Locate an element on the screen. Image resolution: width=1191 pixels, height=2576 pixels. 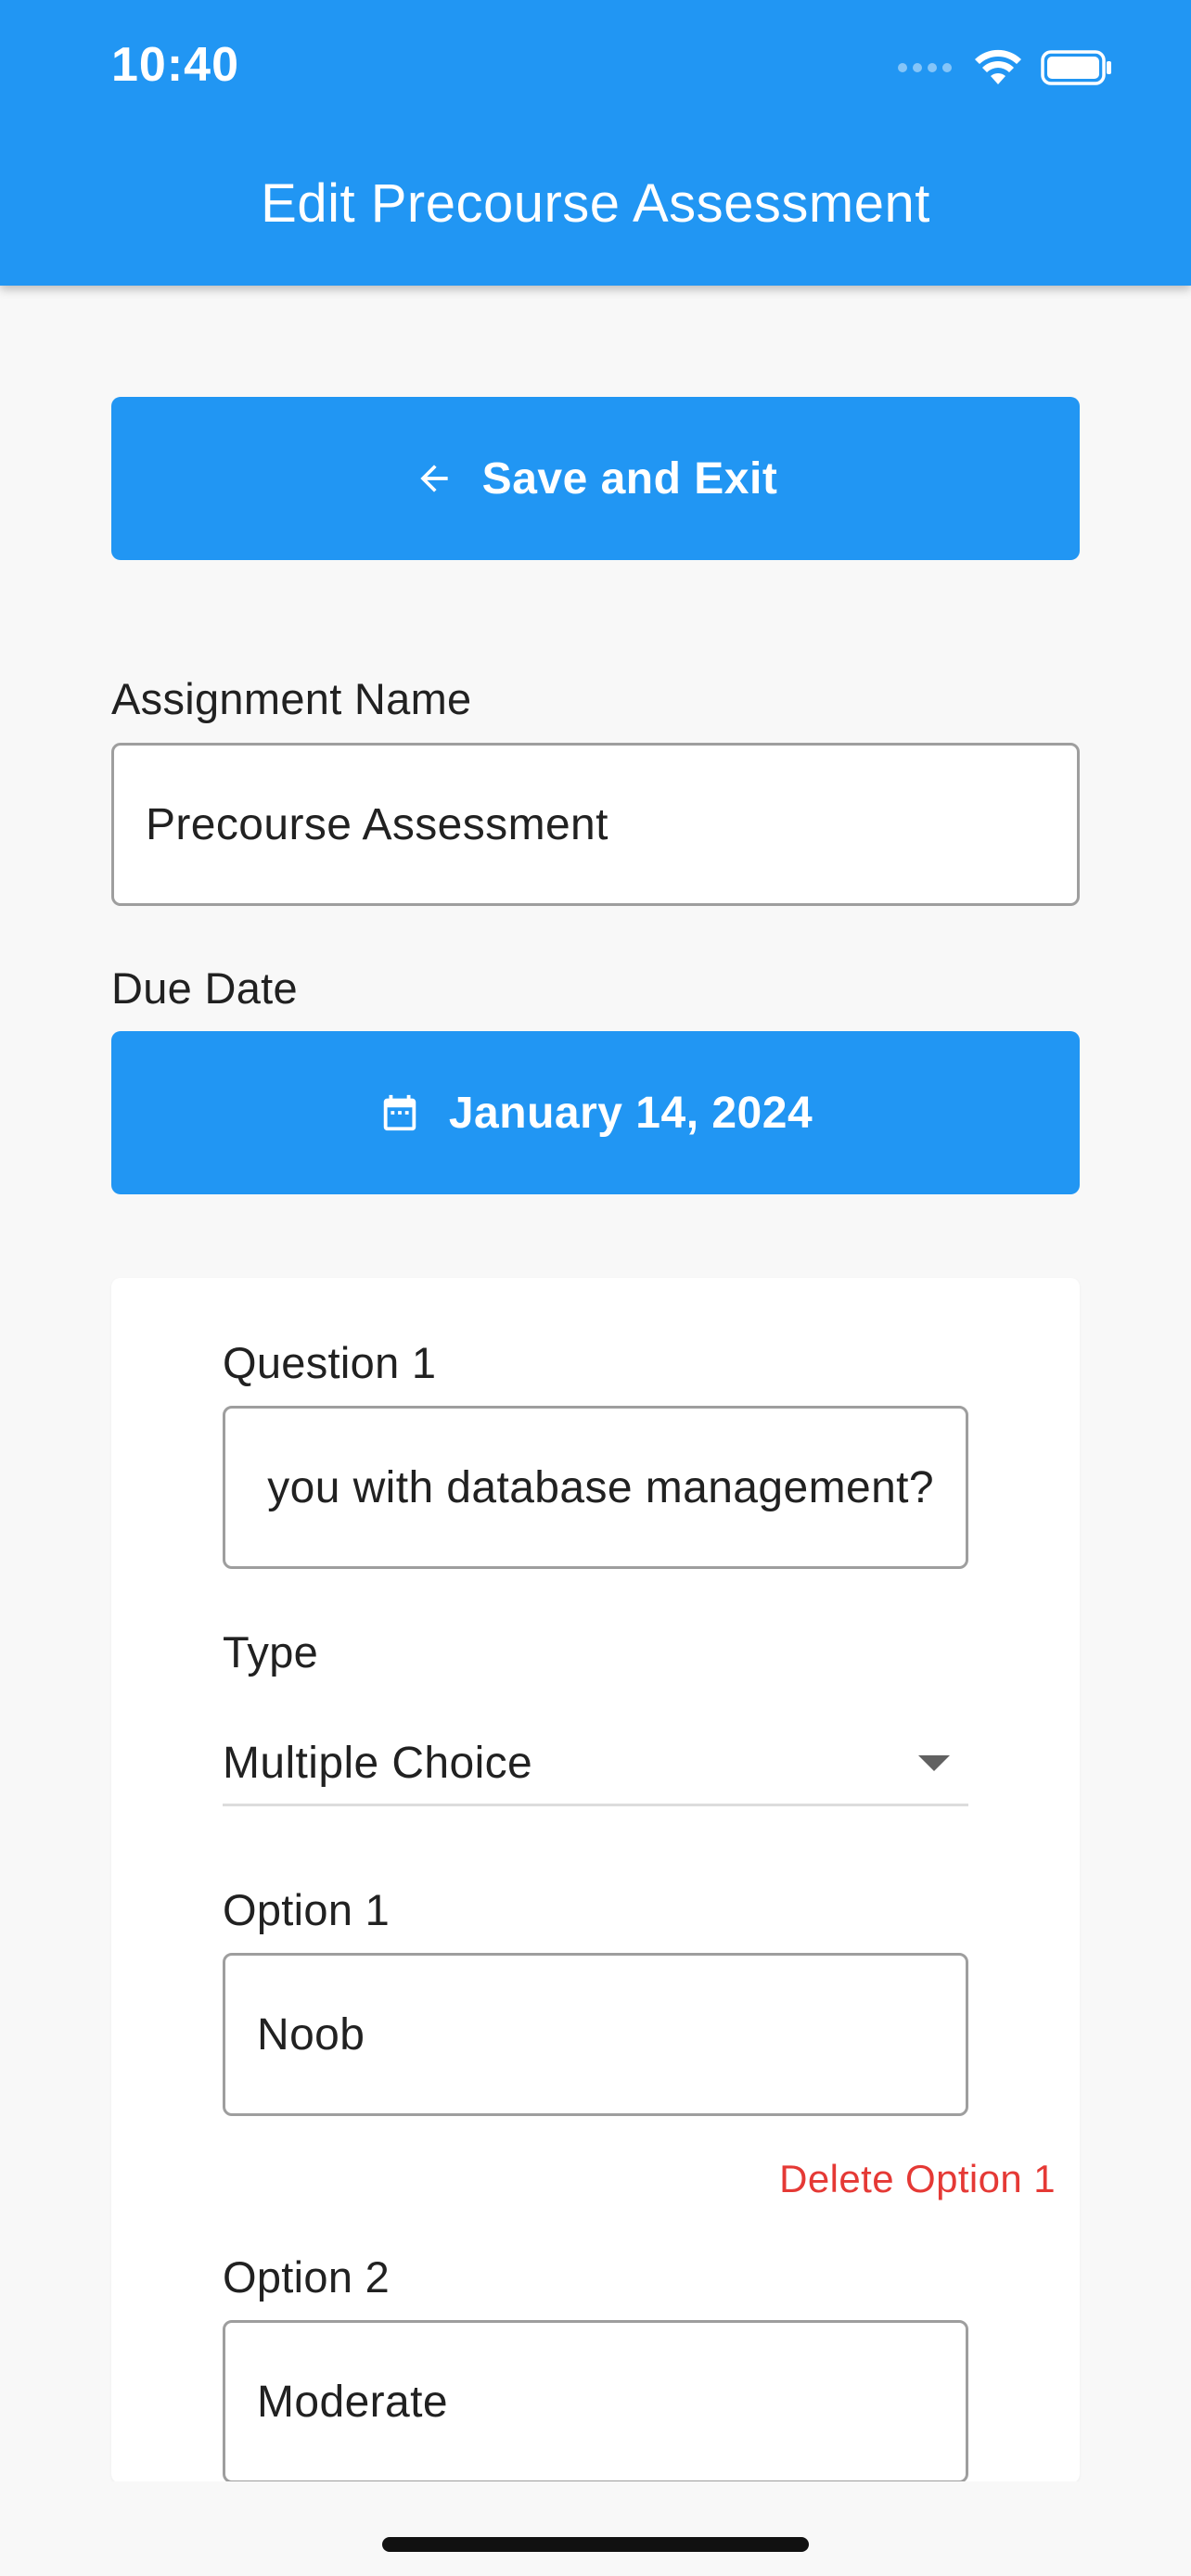
cellular-signal-icon is located at coordinates (925, 67).